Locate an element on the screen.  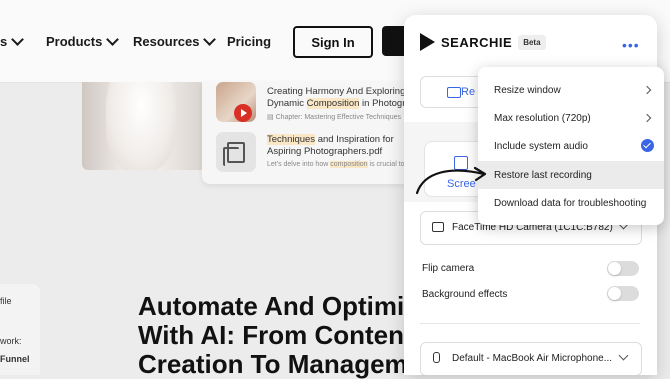
result-title-text: Dynamic is located at coordinates (287, 103).